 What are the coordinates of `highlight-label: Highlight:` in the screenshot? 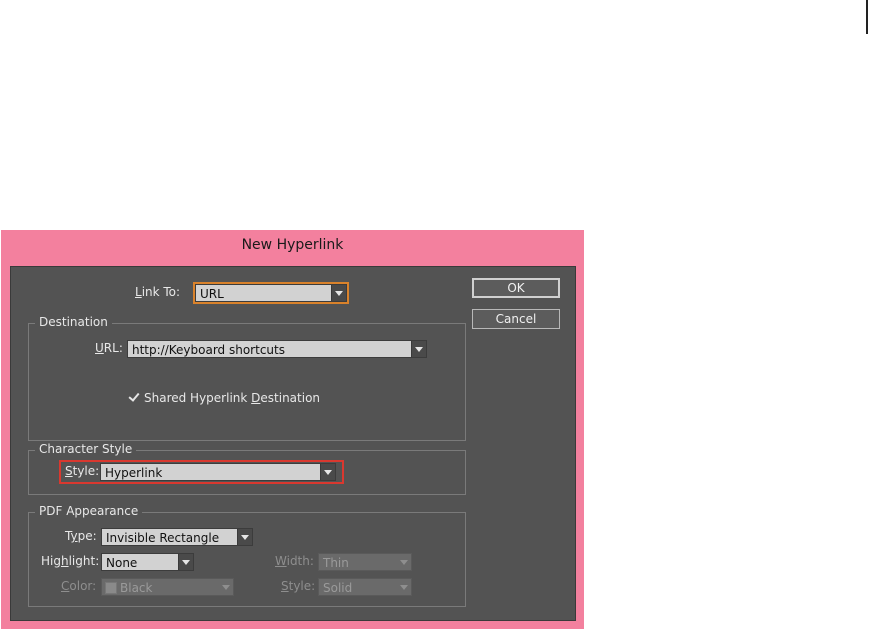 It's located at (70, 561).